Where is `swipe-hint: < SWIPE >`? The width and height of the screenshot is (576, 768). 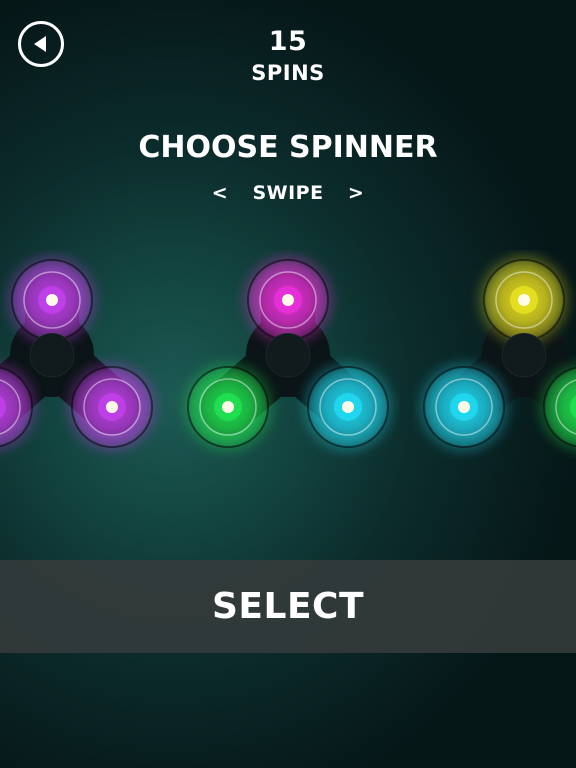 swipe-hint: < SWIPE > is located at coordinates (288, 192).